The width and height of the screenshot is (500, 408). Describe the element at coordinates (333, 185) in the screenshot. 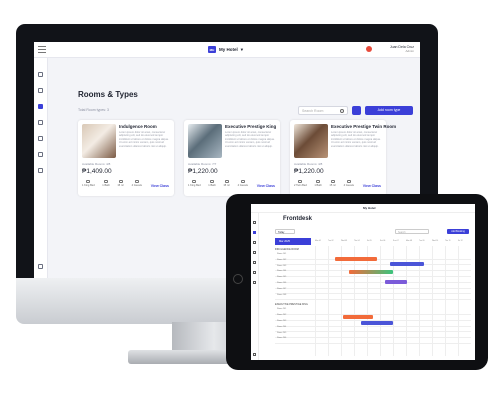

I see `feature-label: 15 m²` at that location.